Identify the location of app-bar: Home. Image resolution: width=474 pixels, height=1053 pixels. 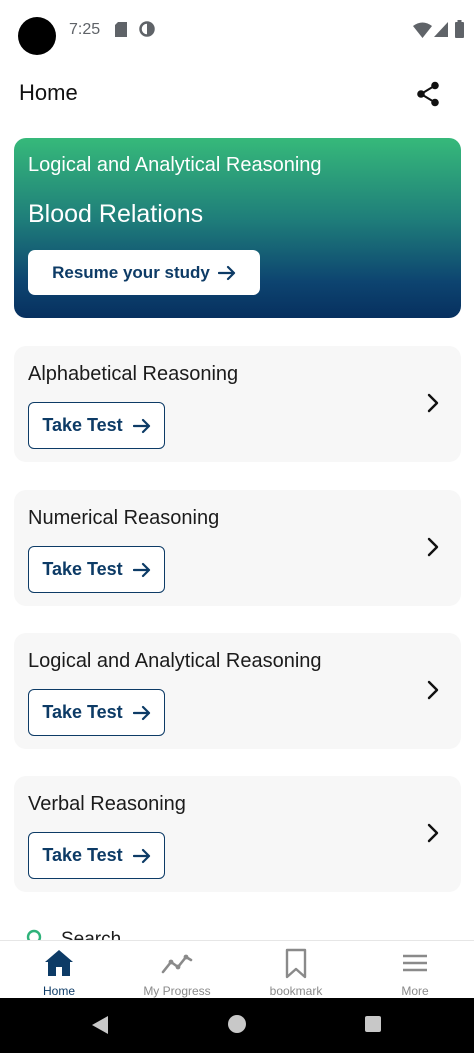
(237, 94).